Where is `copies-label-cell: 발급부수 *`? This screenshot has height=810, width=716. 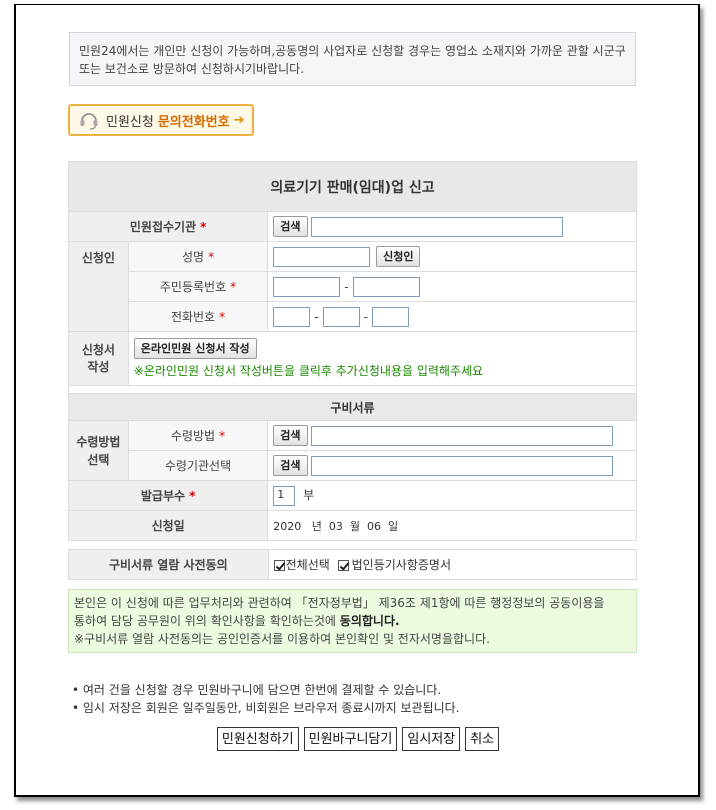
copies-label-cell: 발급부수 * is located at coordinates (168, 495).